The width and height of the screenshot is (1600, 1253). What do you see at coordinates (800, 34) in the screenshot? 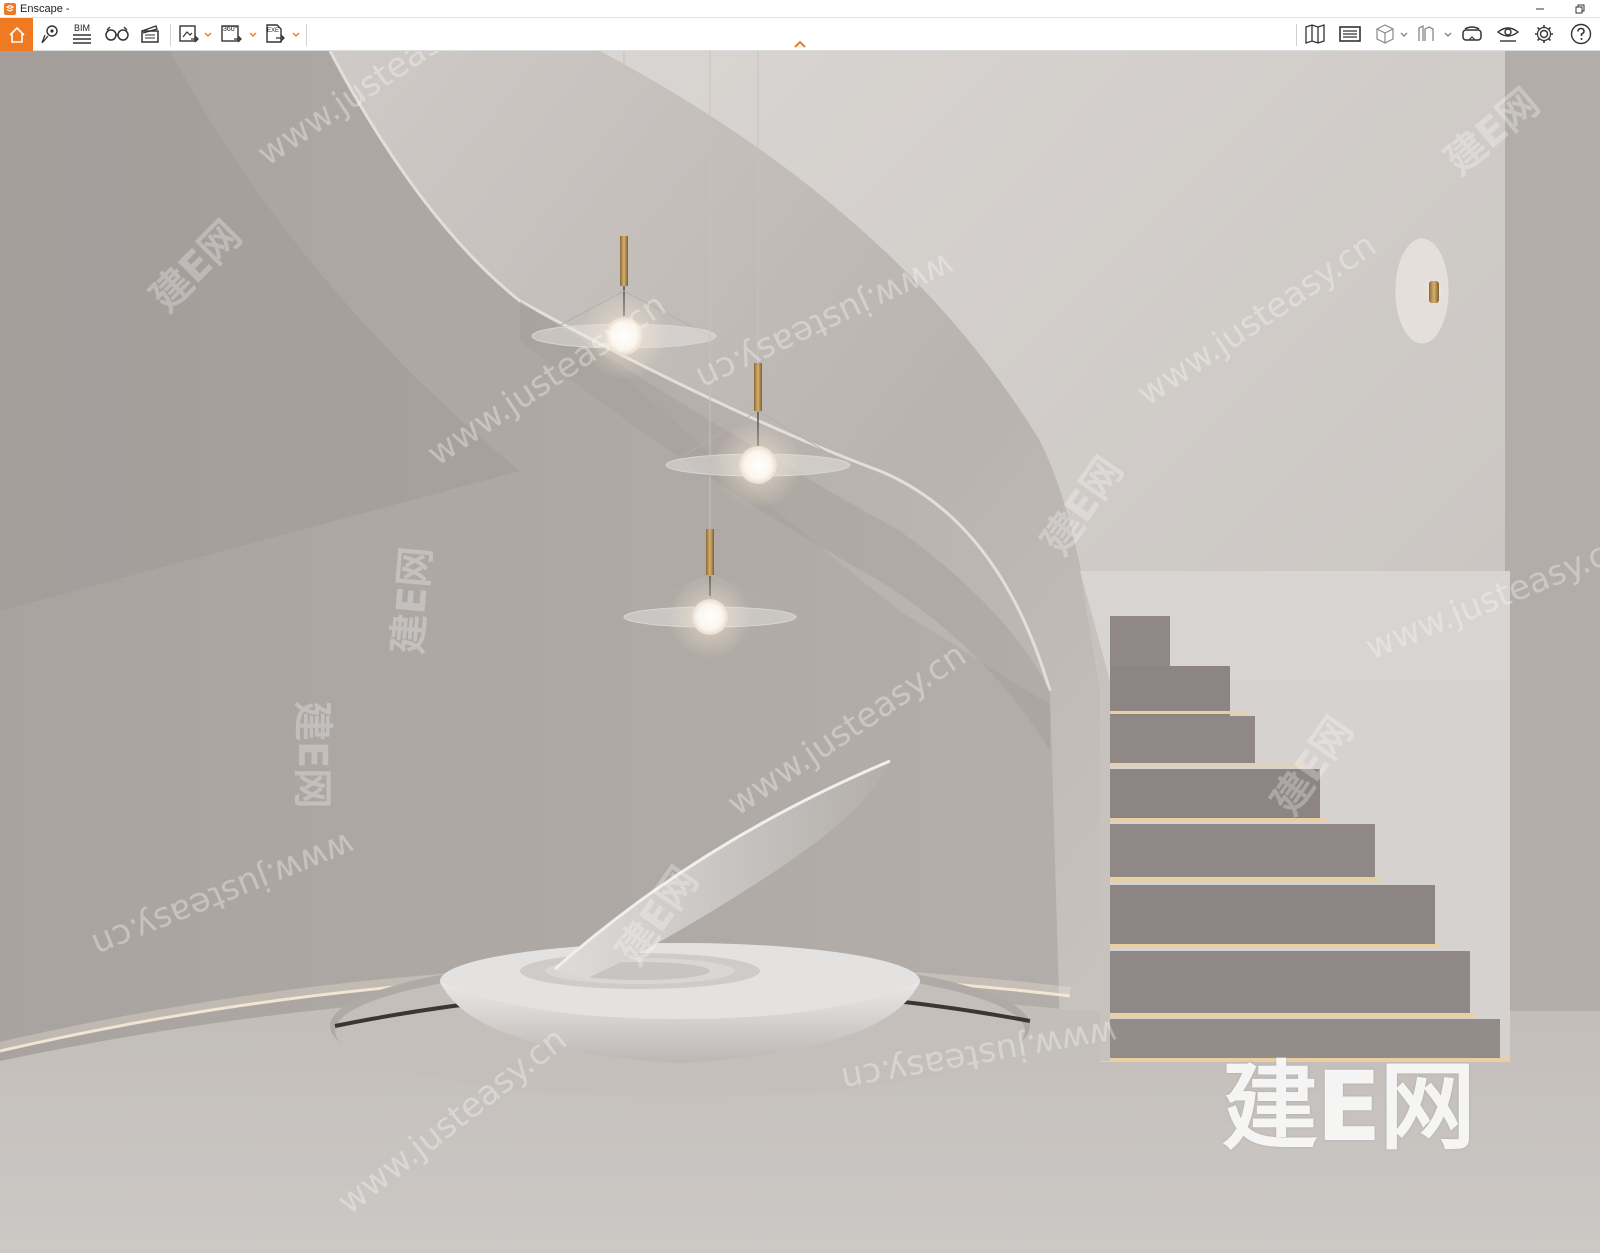
I see `main-toolbar: BIM 360° EXE` at bounding box center [800, 34].